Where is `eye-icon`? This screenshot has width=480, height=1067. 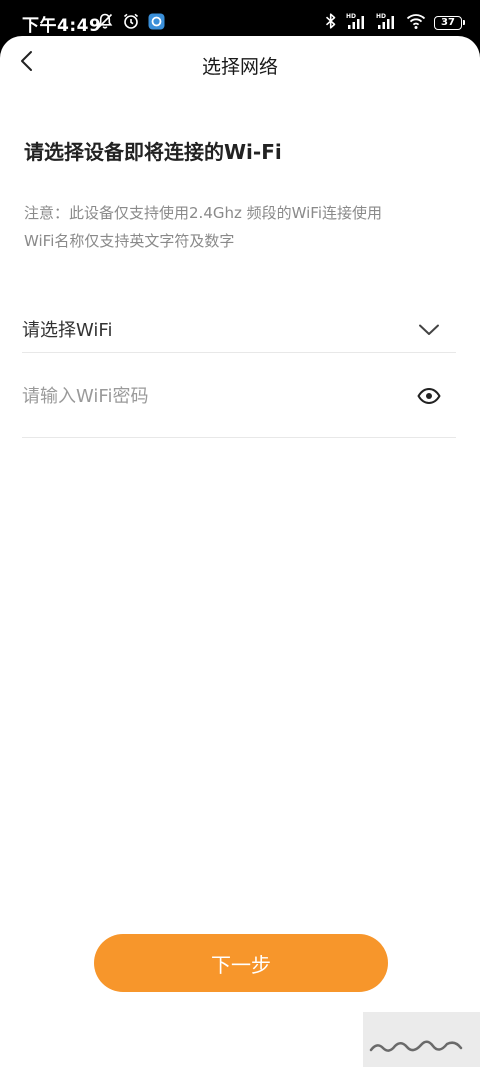
eye-icon is located at coordinates (429, 396).